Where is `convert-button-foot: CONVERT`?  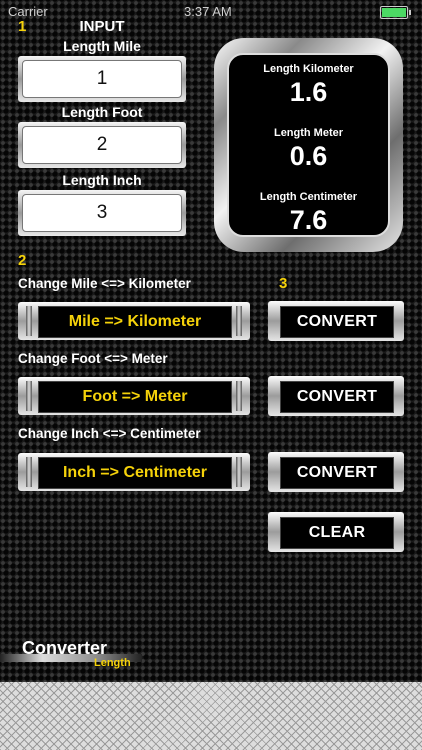
convert-button-foot: CONVERT is located at coordinates (336, 396).